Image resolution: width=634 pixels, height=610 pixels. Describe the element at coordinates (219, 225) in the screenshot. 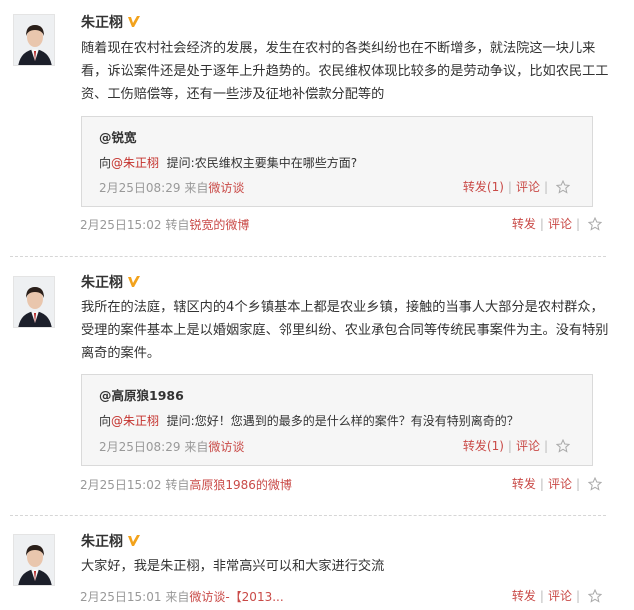

I see `forward-from-link: 锐宽的微博` at that location.